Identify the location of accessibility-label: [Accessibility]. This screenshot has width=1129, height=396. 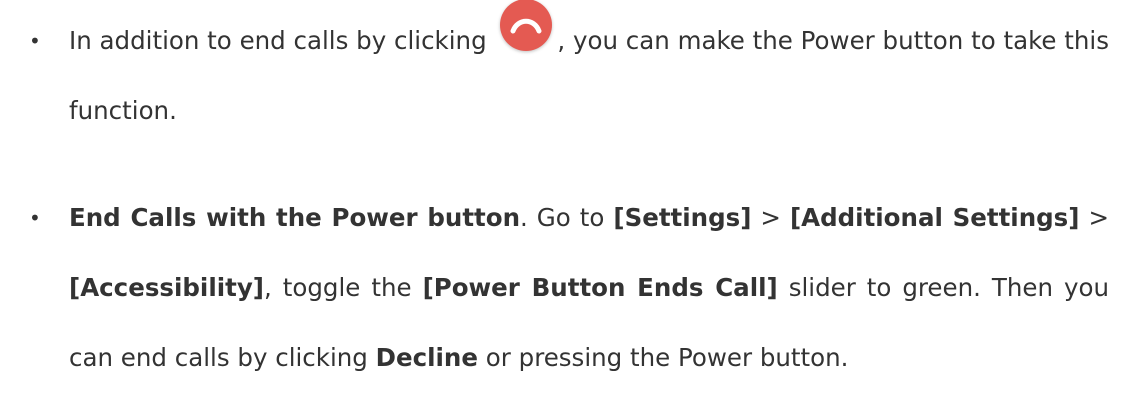
(166, 287).